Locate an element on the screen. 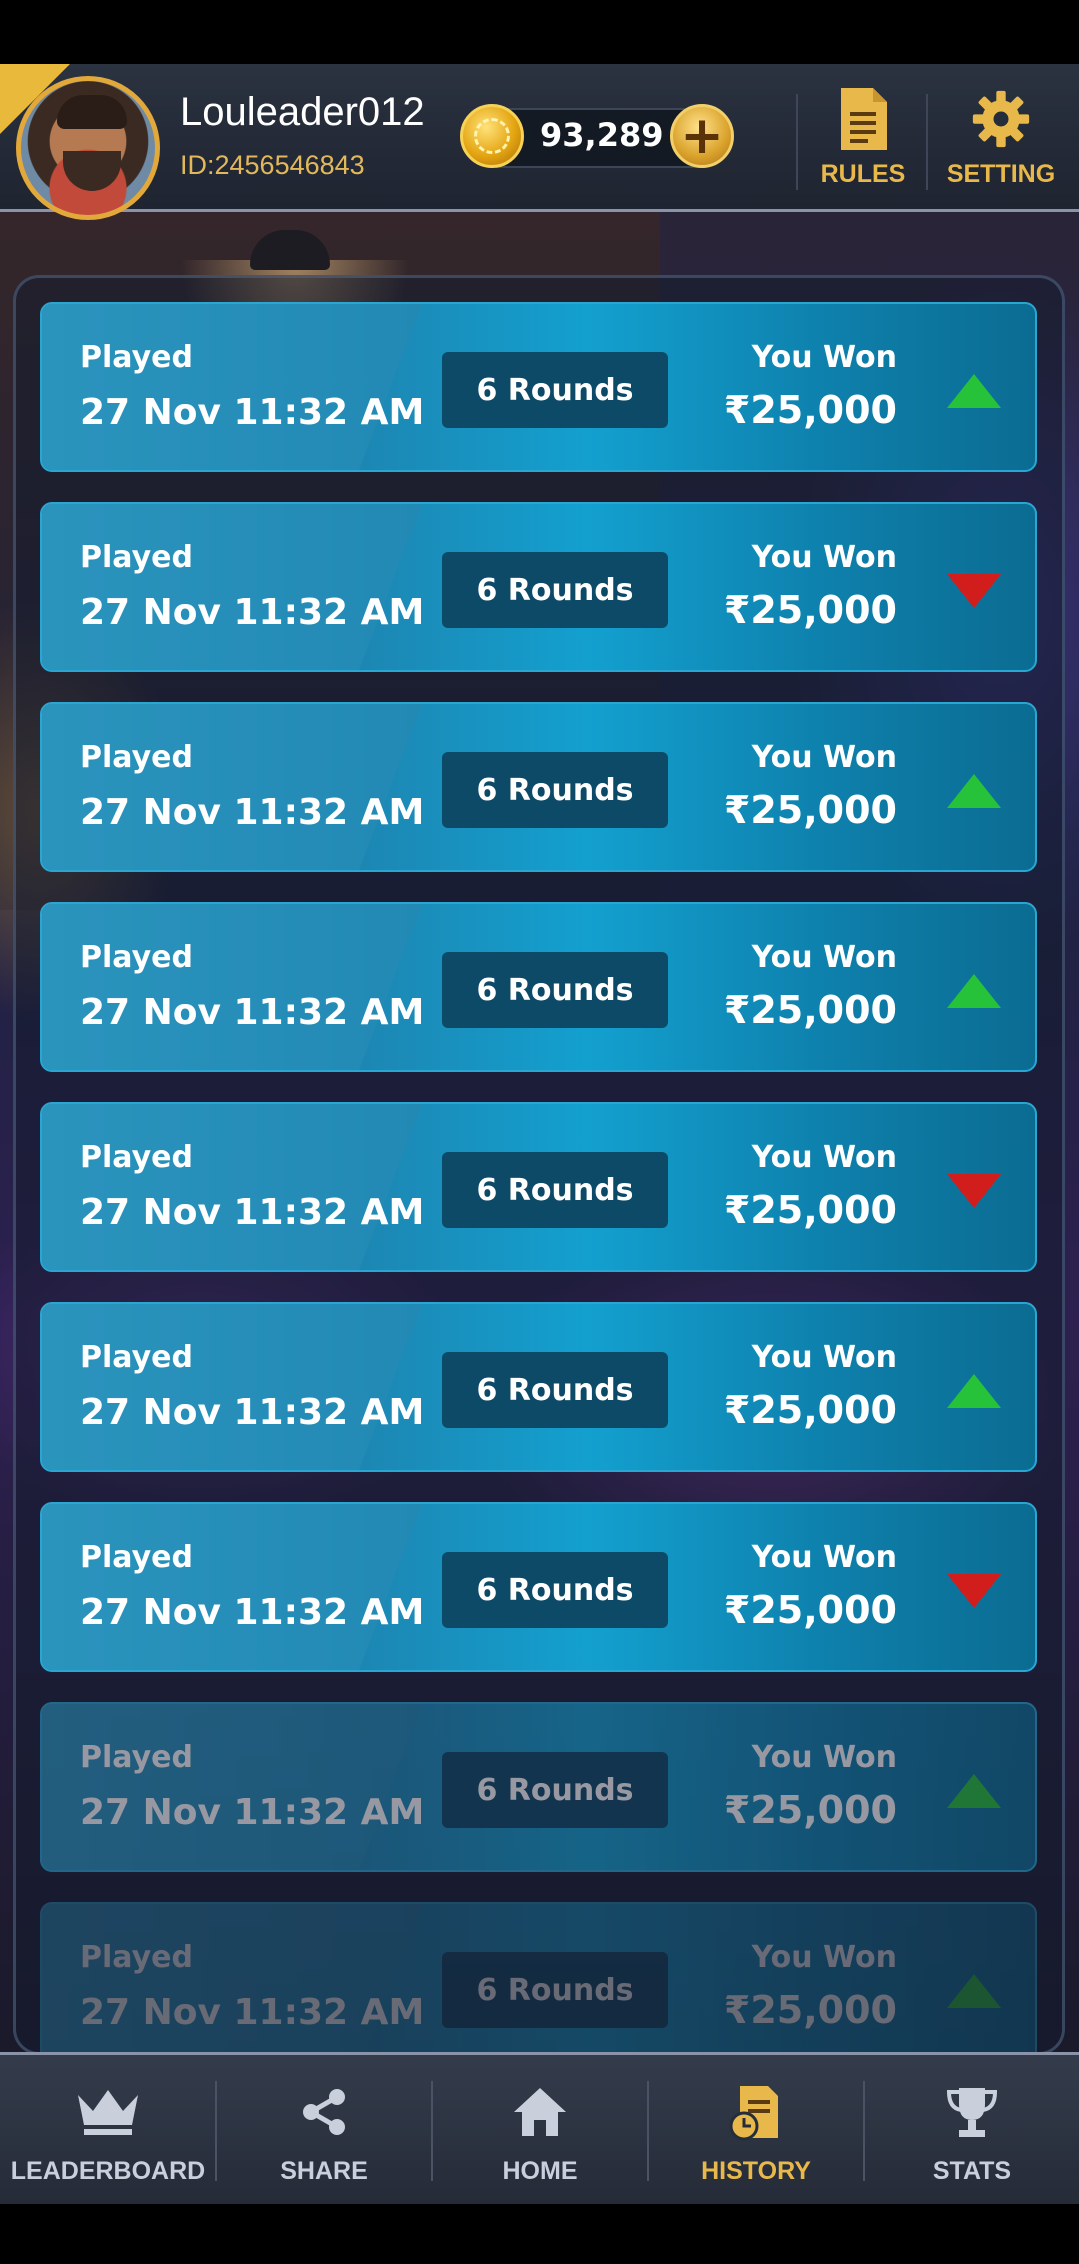  nav-home: HOME is located at coordinates (540, 2131).